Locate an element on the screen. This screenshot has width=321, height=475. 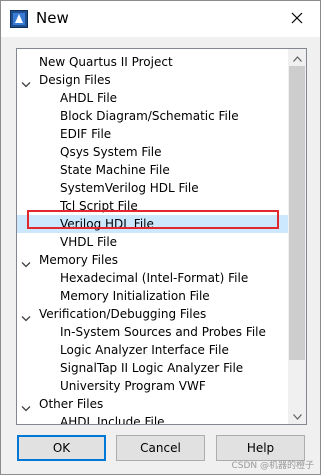
tree-item: Qsys System File is located at coordinates (152, 152).